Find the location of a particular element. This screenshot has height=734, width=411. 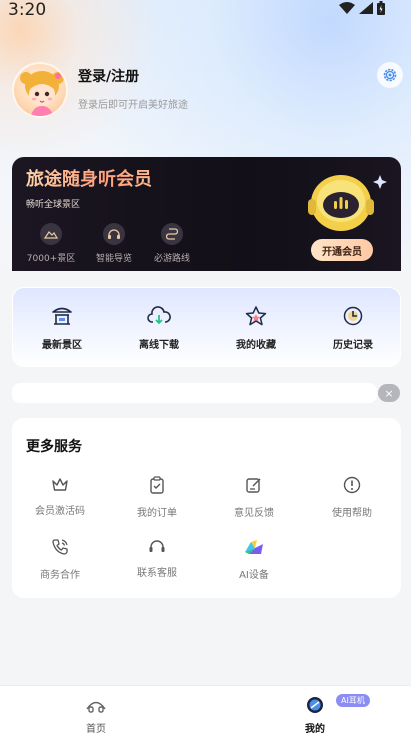

quick-action-label: 历史记录 is located at coordinates (353, 345).